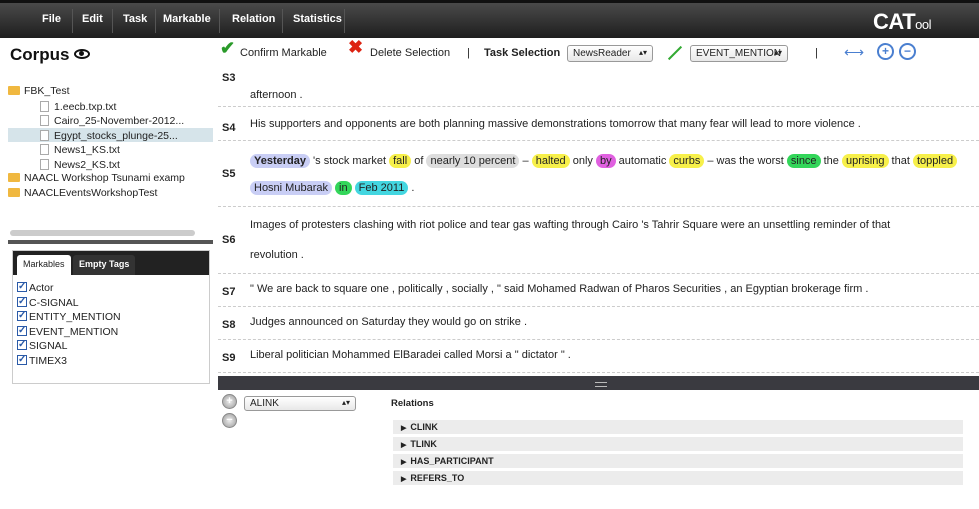  Describe the element at coordinates (229, 128) in the screenshot. I see `sentence-id: S4` at that location.